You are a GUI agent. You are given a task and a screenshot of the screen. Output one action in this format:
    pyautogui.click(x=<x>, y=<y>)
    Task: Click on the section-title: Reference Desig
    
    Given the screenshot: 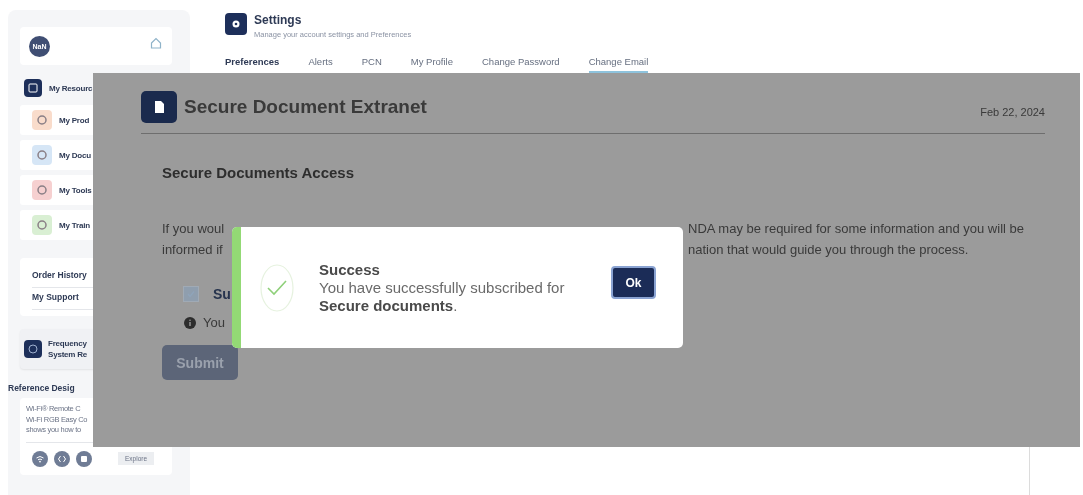 What is the action you would take?
    pyautogui.click(x=42, y=388)
    